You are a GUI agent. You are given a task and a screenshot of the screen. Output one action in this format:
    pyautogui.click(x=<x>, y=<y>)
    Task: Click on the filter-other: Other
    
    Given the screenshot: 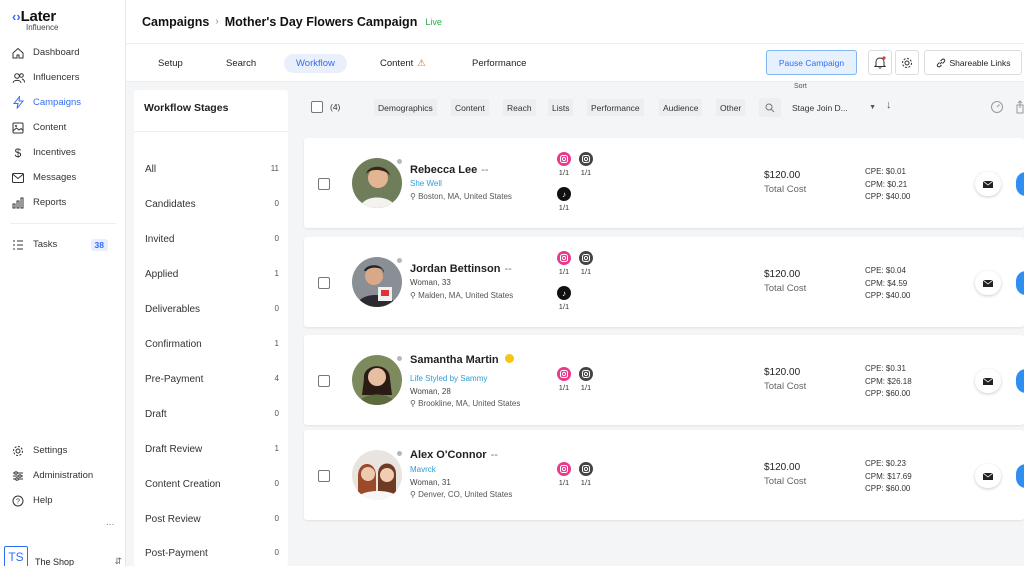 What is the action you would take?
    pyautogui.click(x=731, y=107)
    